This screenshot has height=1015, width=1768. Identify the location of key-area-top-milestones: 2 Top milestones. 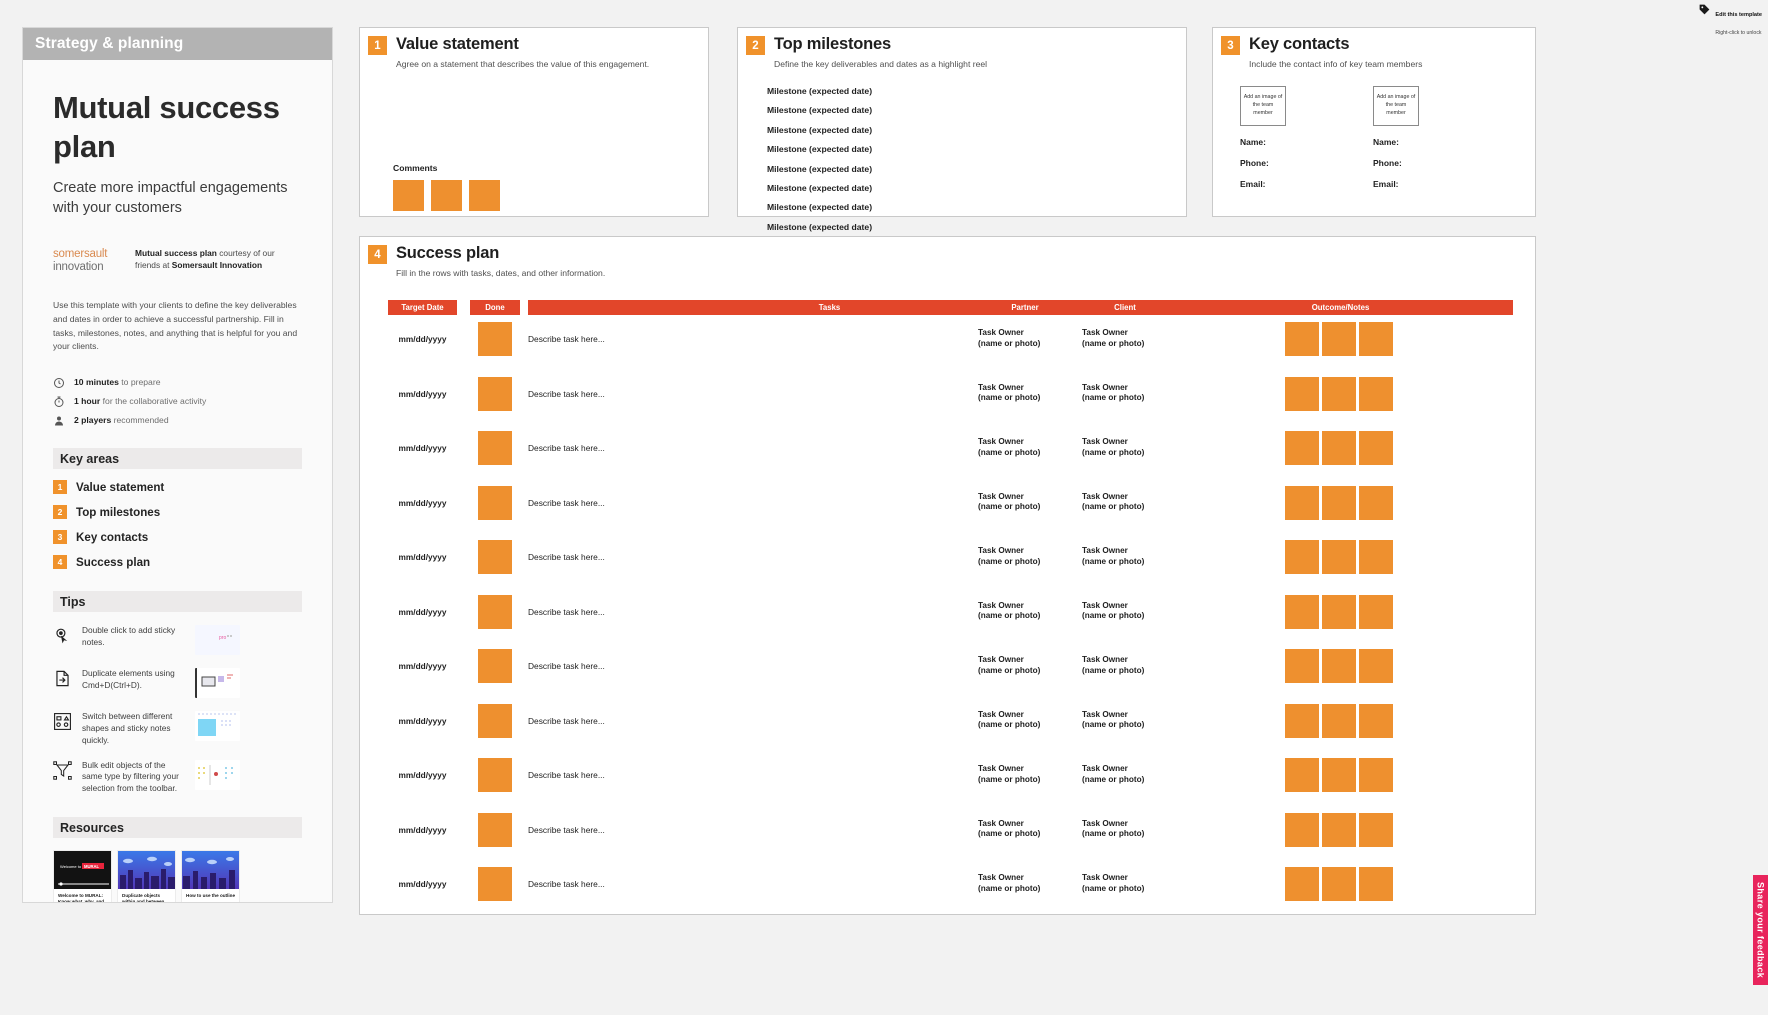
(177, 512).